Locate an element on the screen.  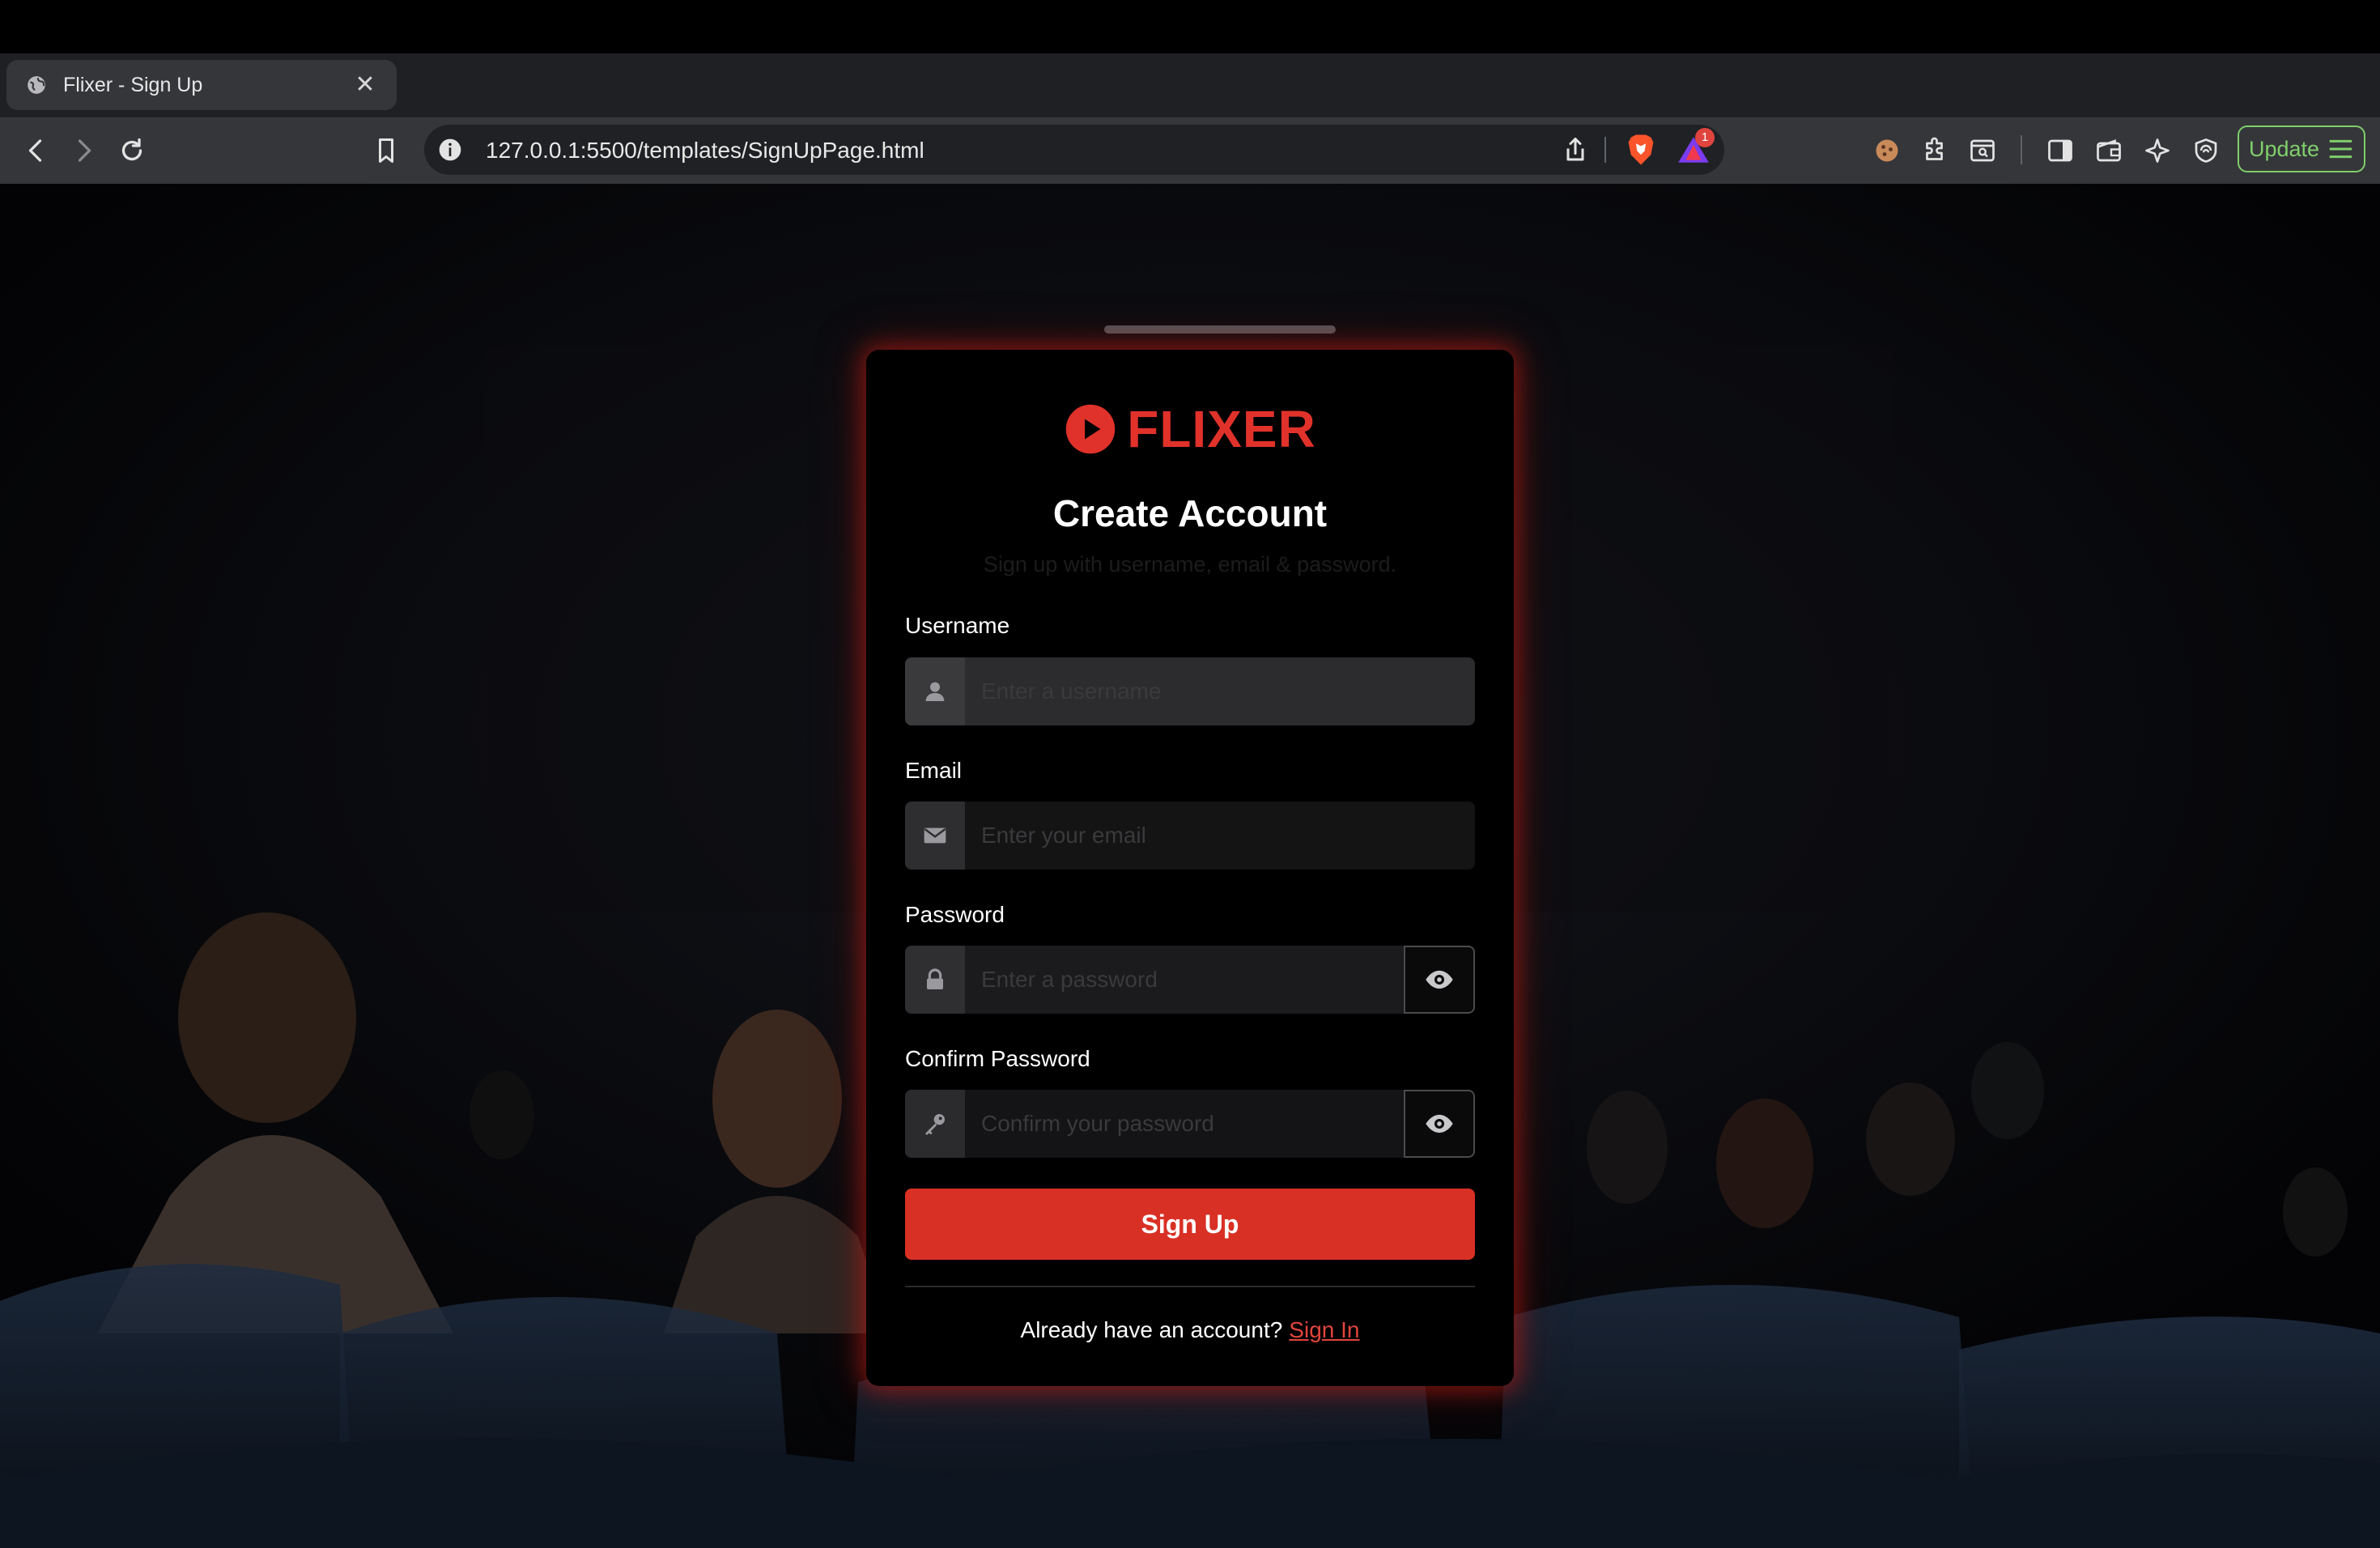
tab-close-icon: ✕ is located at coordinates (365, 85).